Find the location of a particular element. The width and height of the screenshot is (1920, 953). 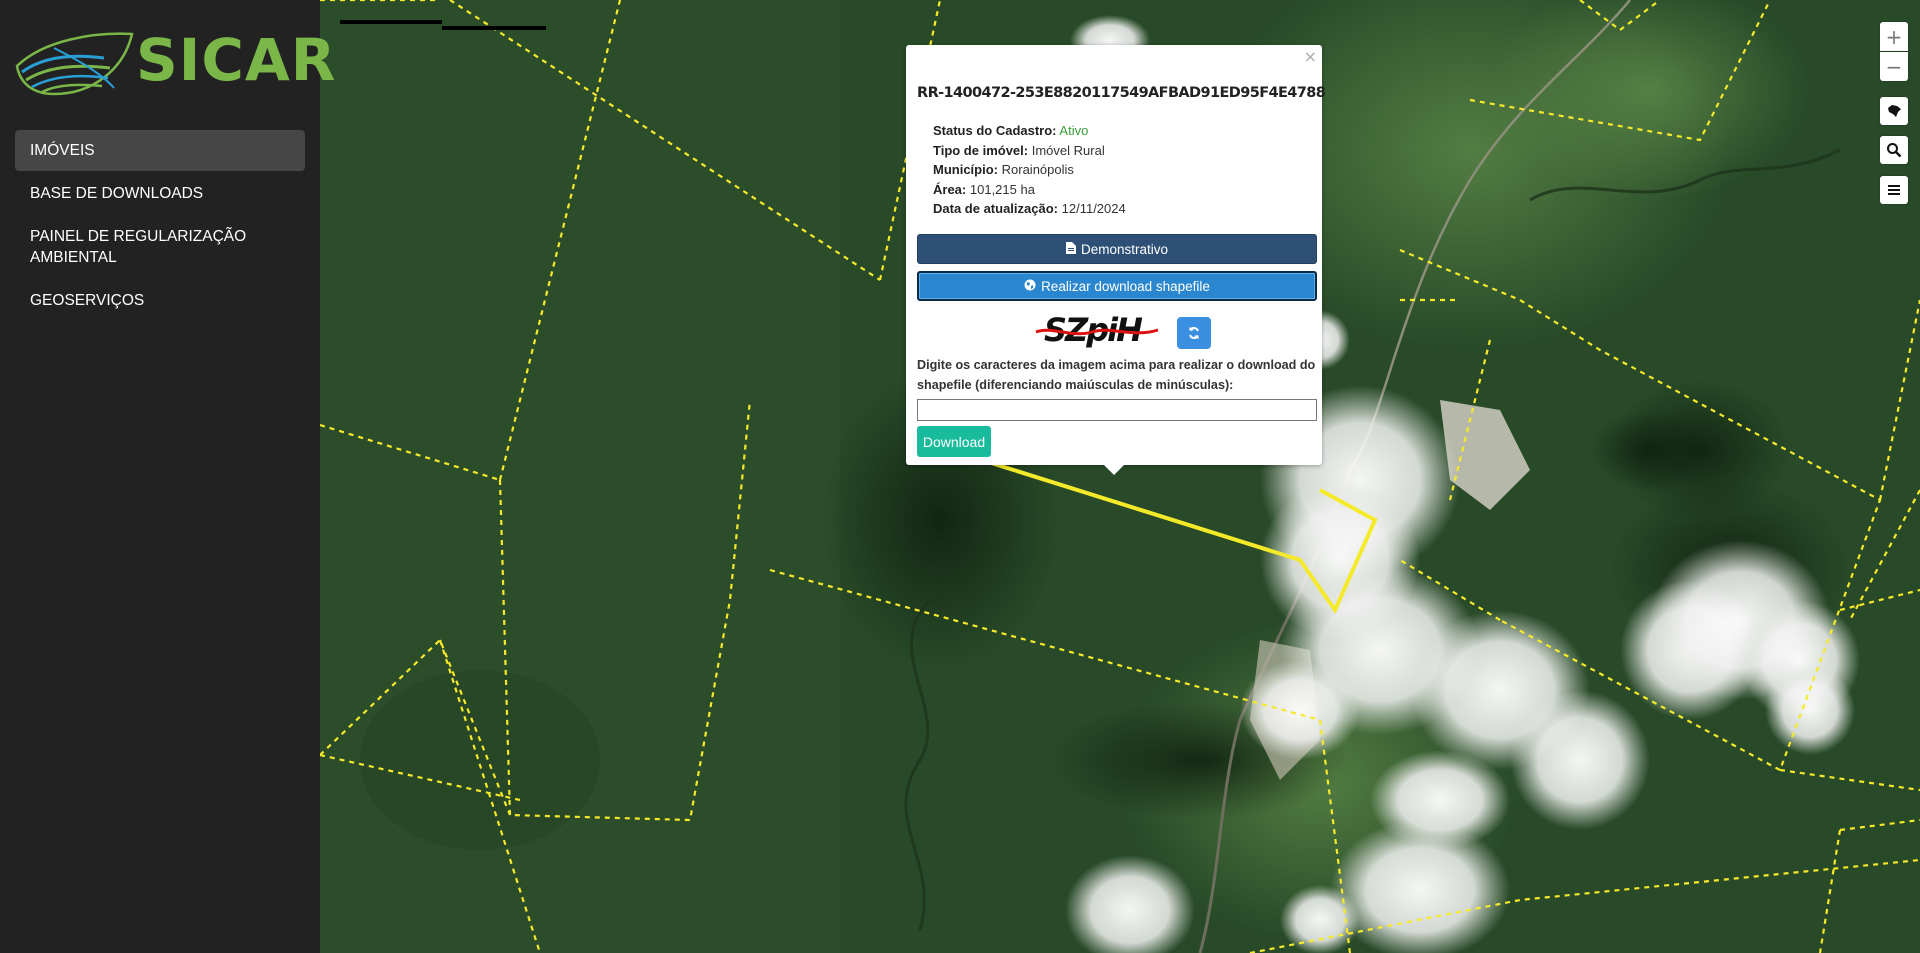

brazil-map-icon is located at coordinates (1894, 111).